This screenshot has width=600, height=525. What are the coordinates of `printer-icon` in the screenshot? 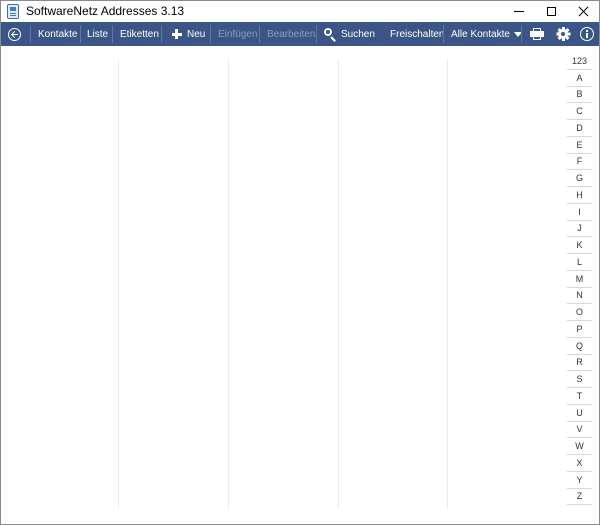 It's located at (537, 34).